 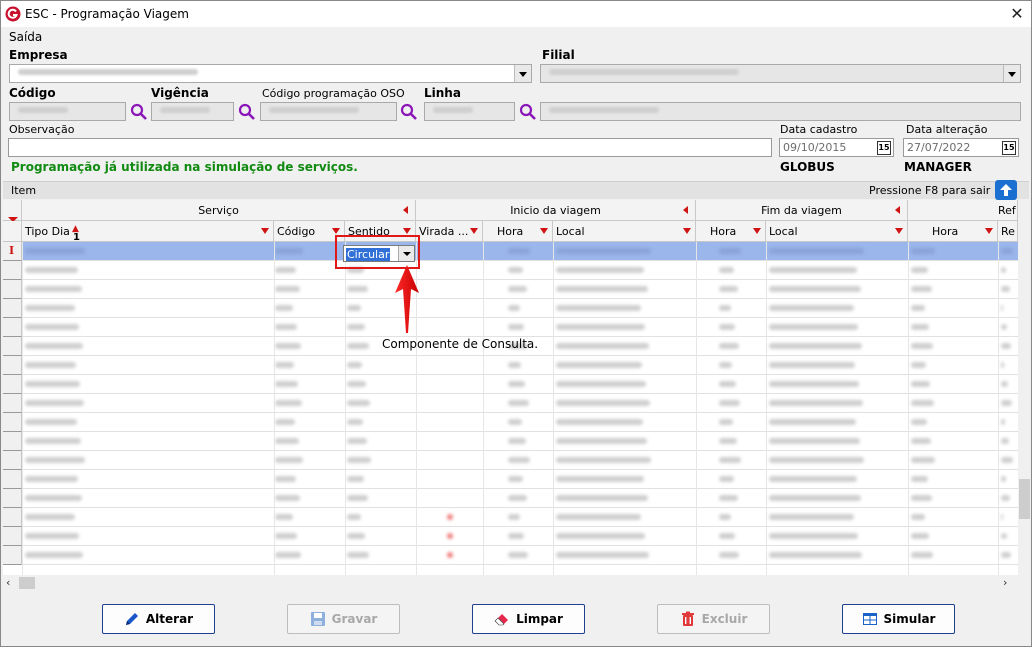 What do you see at coordinates (713, 619) in the screenshot?
I see `excluir-button: Excluir` at bounding box center [713, 619].